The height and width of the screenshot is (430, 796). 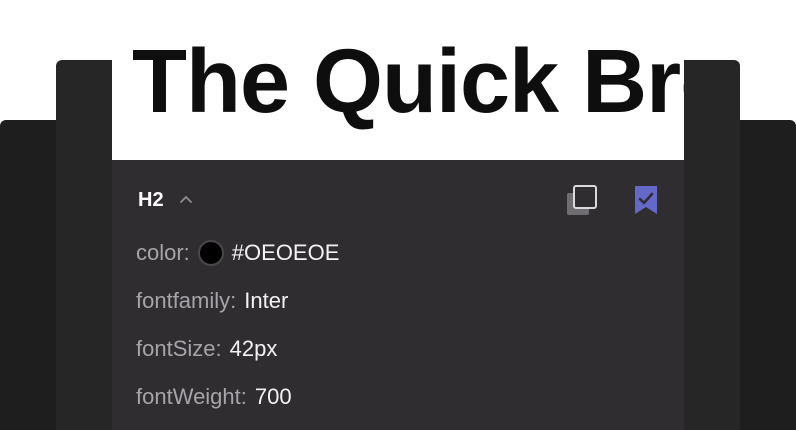 I want to click on property-fontweight: fontWeight: 700, so click(x=214, y=397).